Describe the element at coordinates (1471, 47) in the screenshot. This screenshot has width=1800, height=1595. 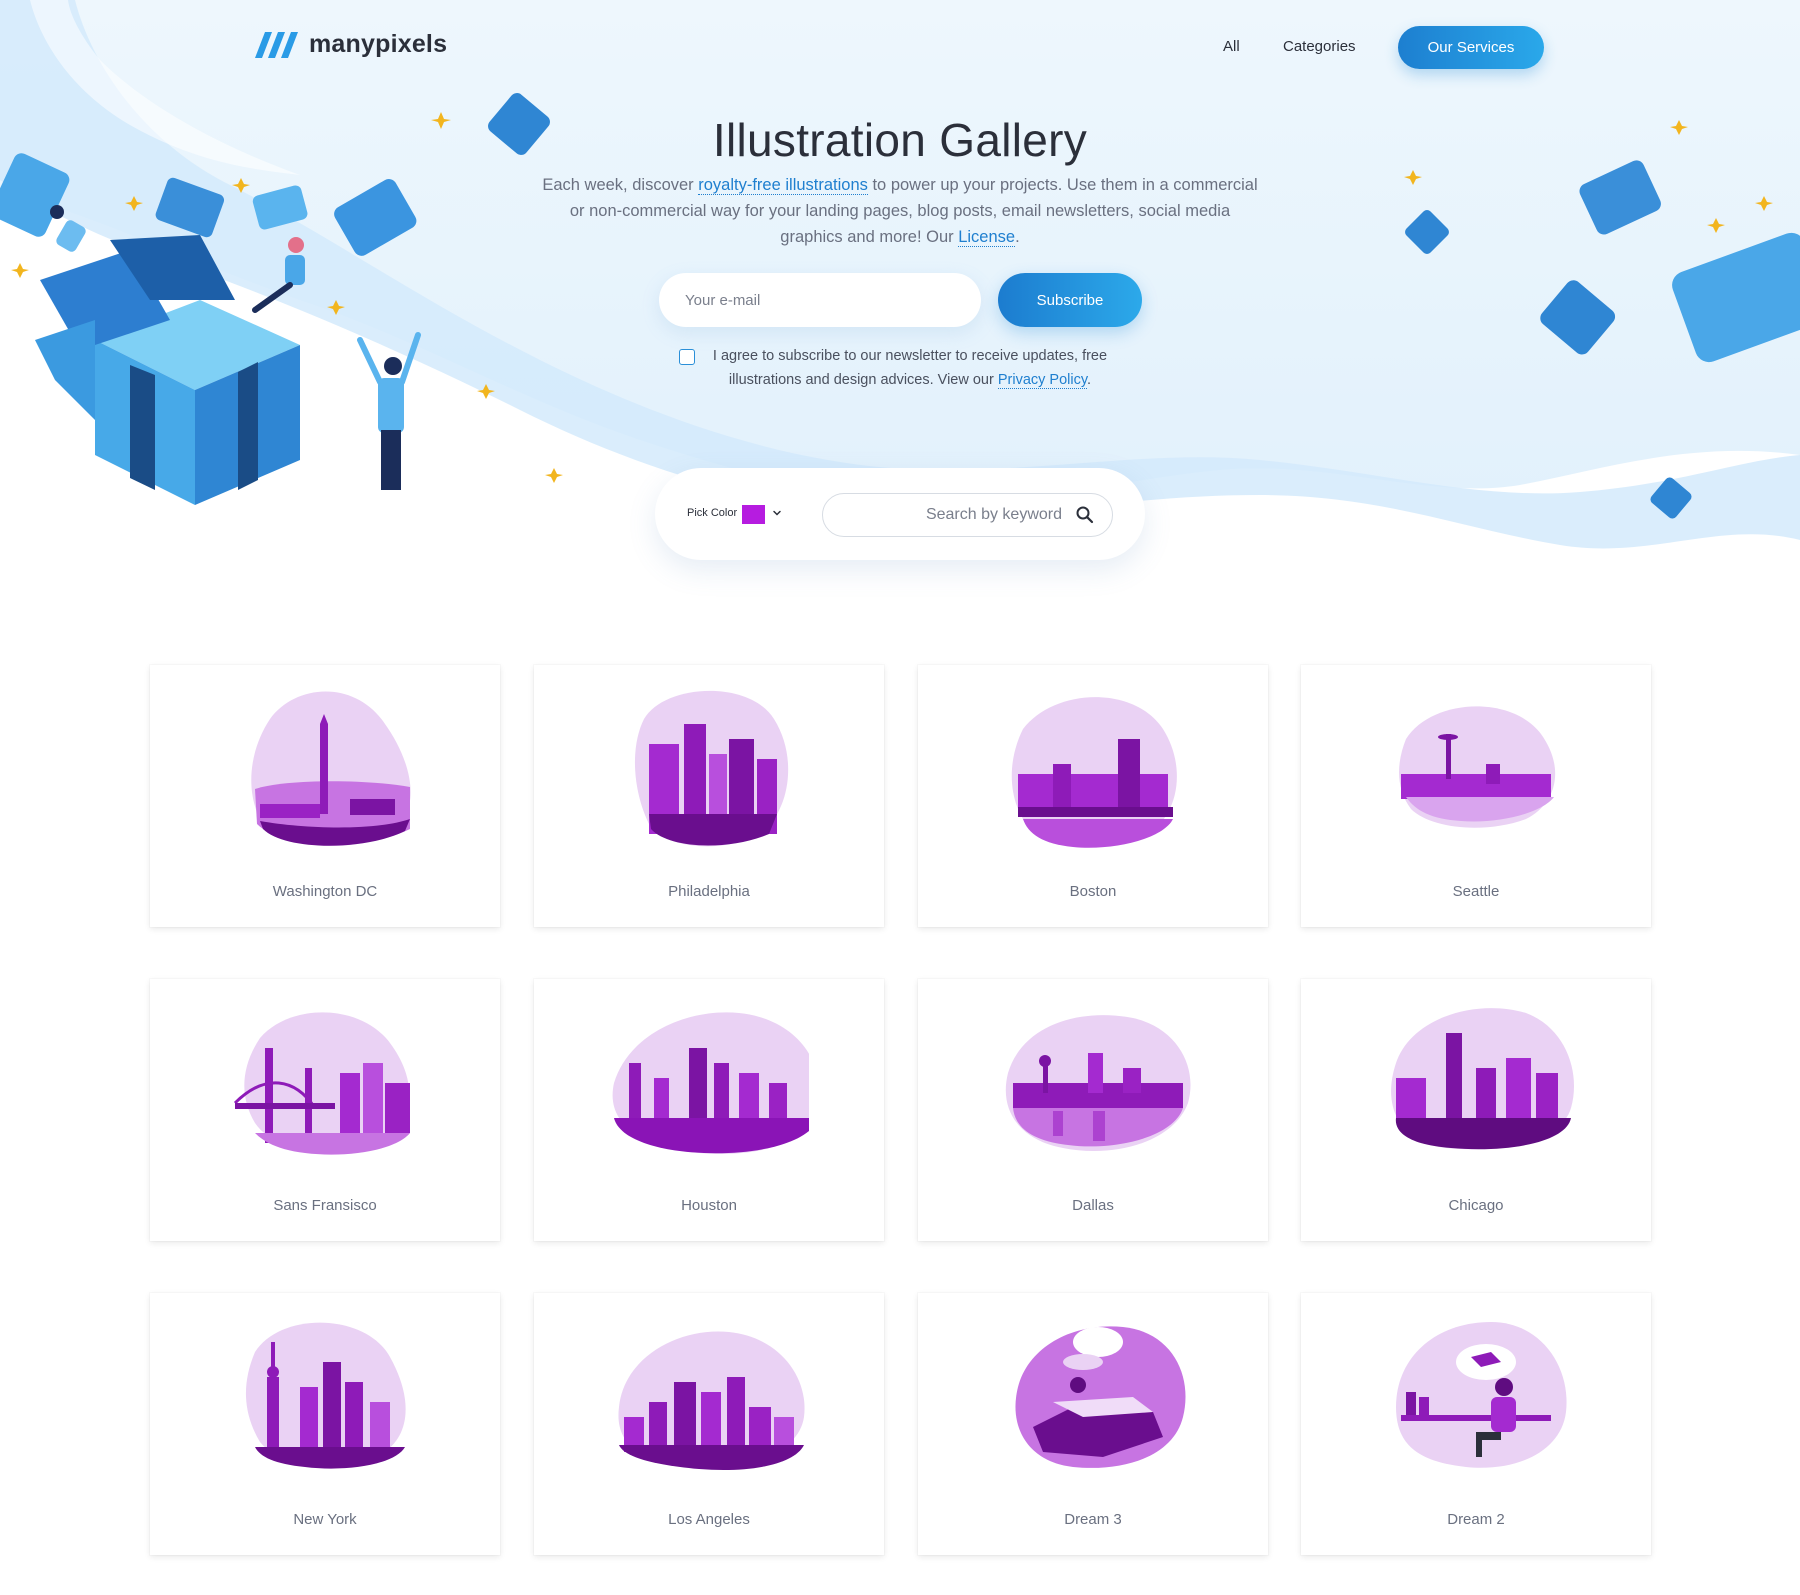
I see `our-services-button: Our Services` at that location.